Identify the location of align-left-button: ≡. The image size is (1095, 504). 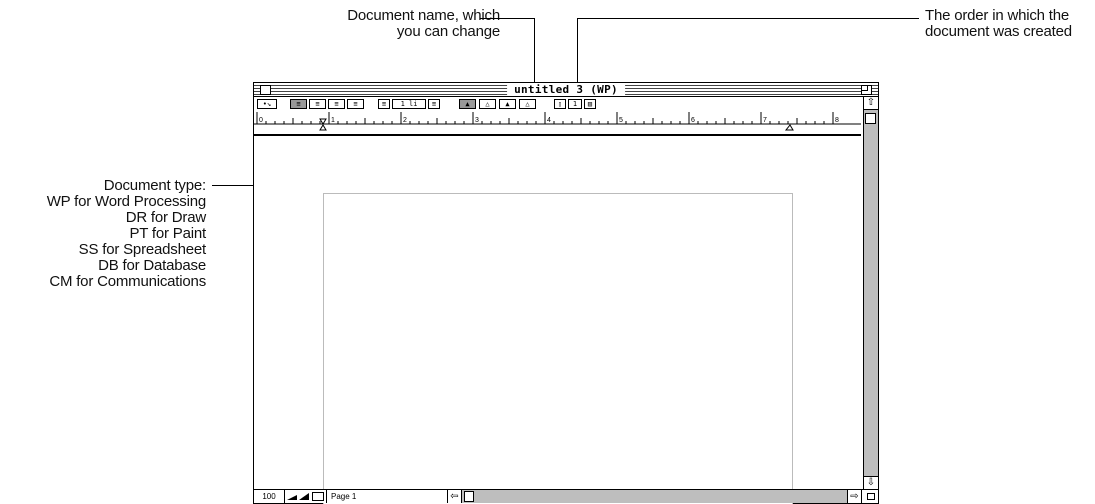
(298, 104).